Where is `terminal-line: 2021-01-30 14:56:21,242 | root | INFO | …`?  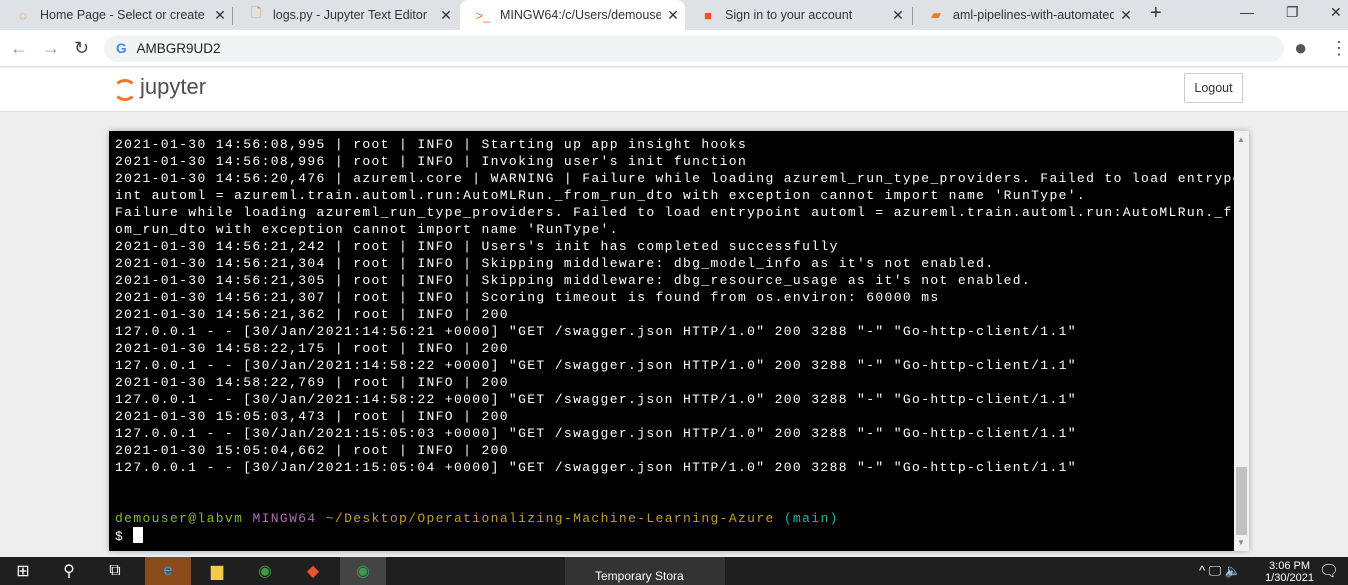
terminal-line: 2021-01-30 14:56:21,242 | root | INFO | … is located at coordinates (477, 246).